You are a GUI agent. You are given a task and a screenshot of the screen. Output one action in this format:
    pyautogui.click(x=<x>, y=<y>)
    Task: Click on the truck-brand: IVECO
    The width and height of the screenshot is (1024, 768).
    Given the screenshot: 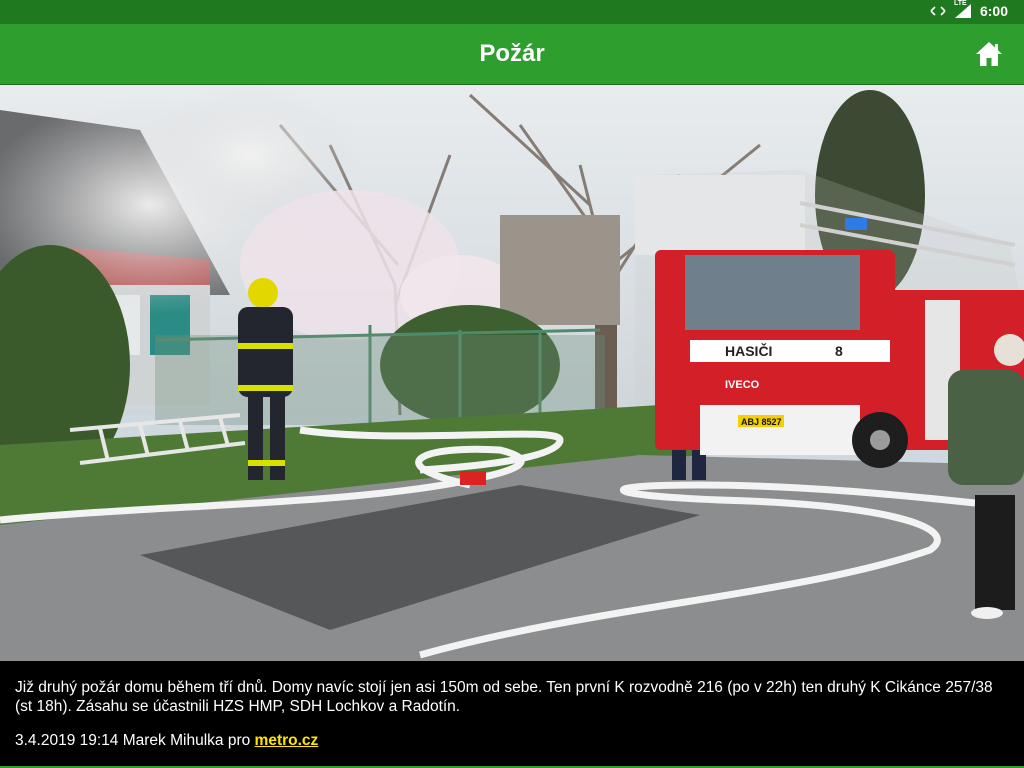 What is the action you would take?
    pyautogui.click(x=742, y=385)
    